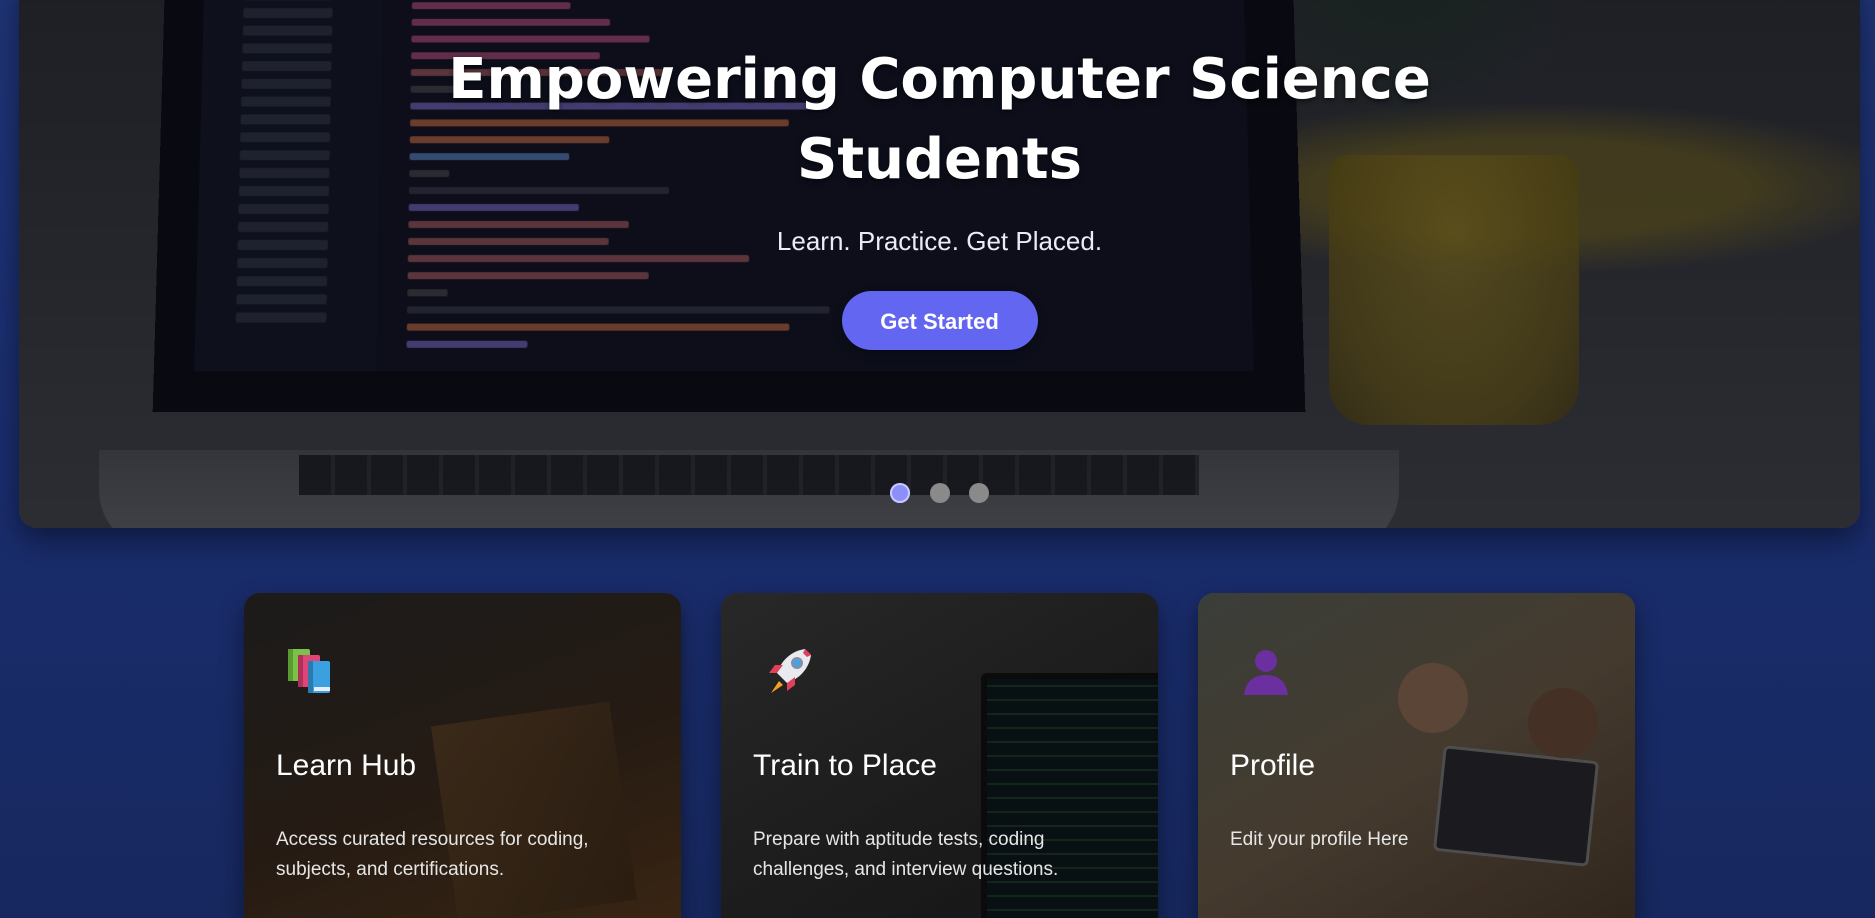  I want to click on card-title: Profile, so click(1273, 765).